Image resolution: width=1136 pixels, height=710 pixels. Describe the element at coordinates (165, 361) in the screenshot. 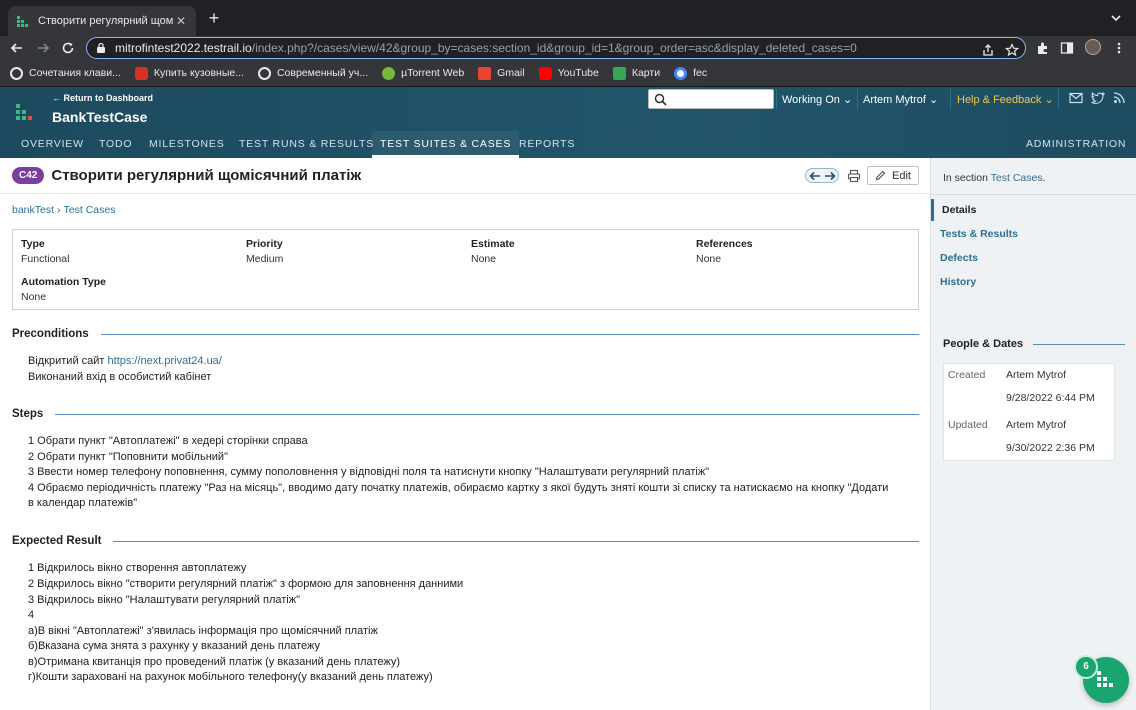

I see `precondition-link: https://next.privat24.ua/` at that location.